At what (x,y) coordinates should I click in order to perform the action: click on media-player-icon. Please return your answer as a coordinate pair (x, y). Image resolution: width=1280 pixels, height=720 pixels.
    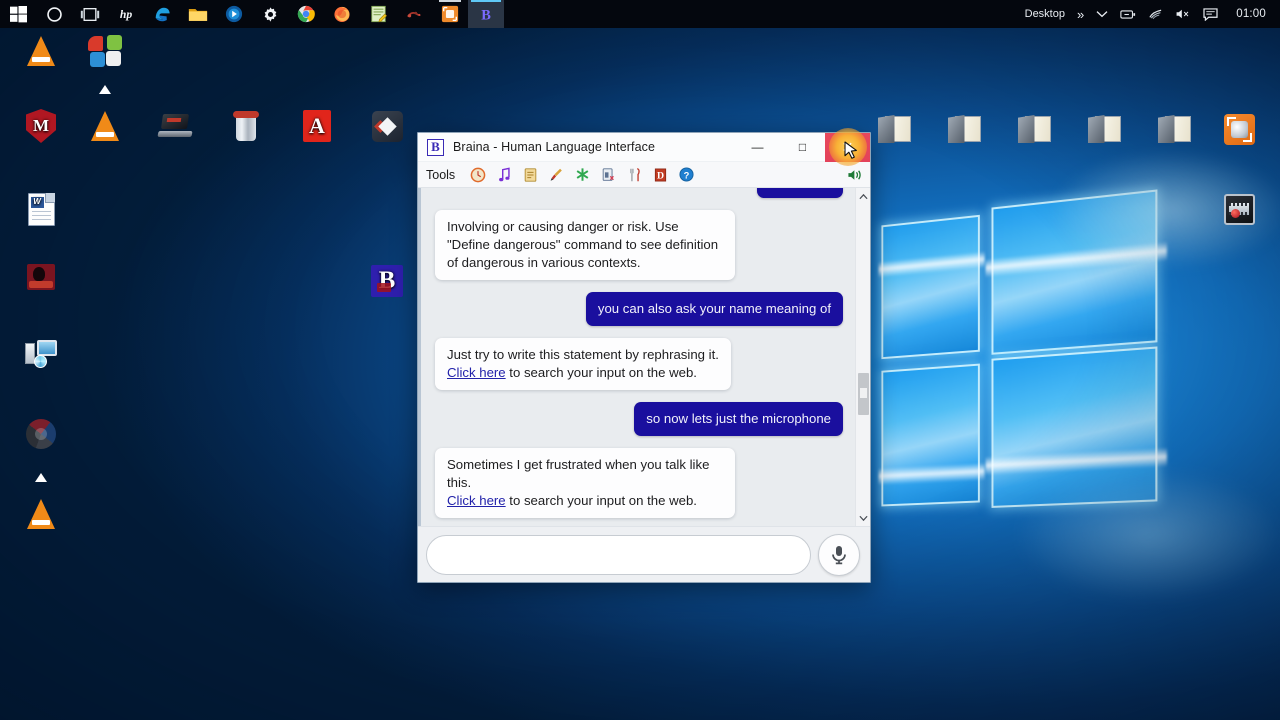
    Looking at the image, I should click on (234, 14).